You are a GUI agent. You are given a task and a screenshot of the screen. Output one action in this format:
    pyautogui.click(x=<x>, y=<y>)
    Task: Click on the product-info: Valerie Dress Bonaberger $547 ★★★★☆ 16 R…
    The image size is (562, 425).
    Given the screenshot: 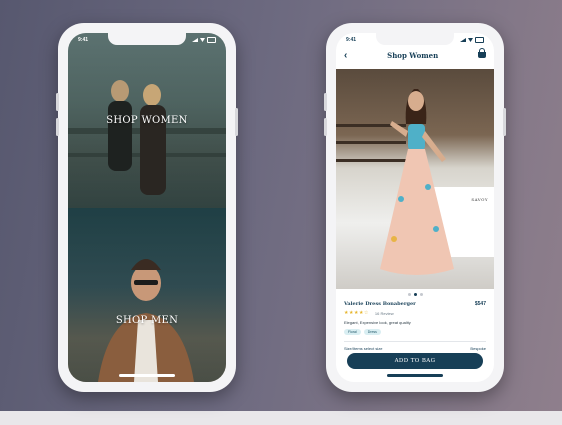 What is the action you would take?
    pyautogui.click(x=415, y=326)
    